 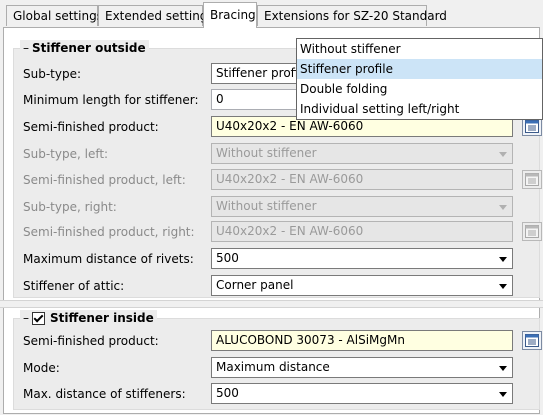 What do you see at coordinates (266, 153) in the screenshot?
I see `subtype-left-value: Without stiffener` at bounding box center [266, 153].